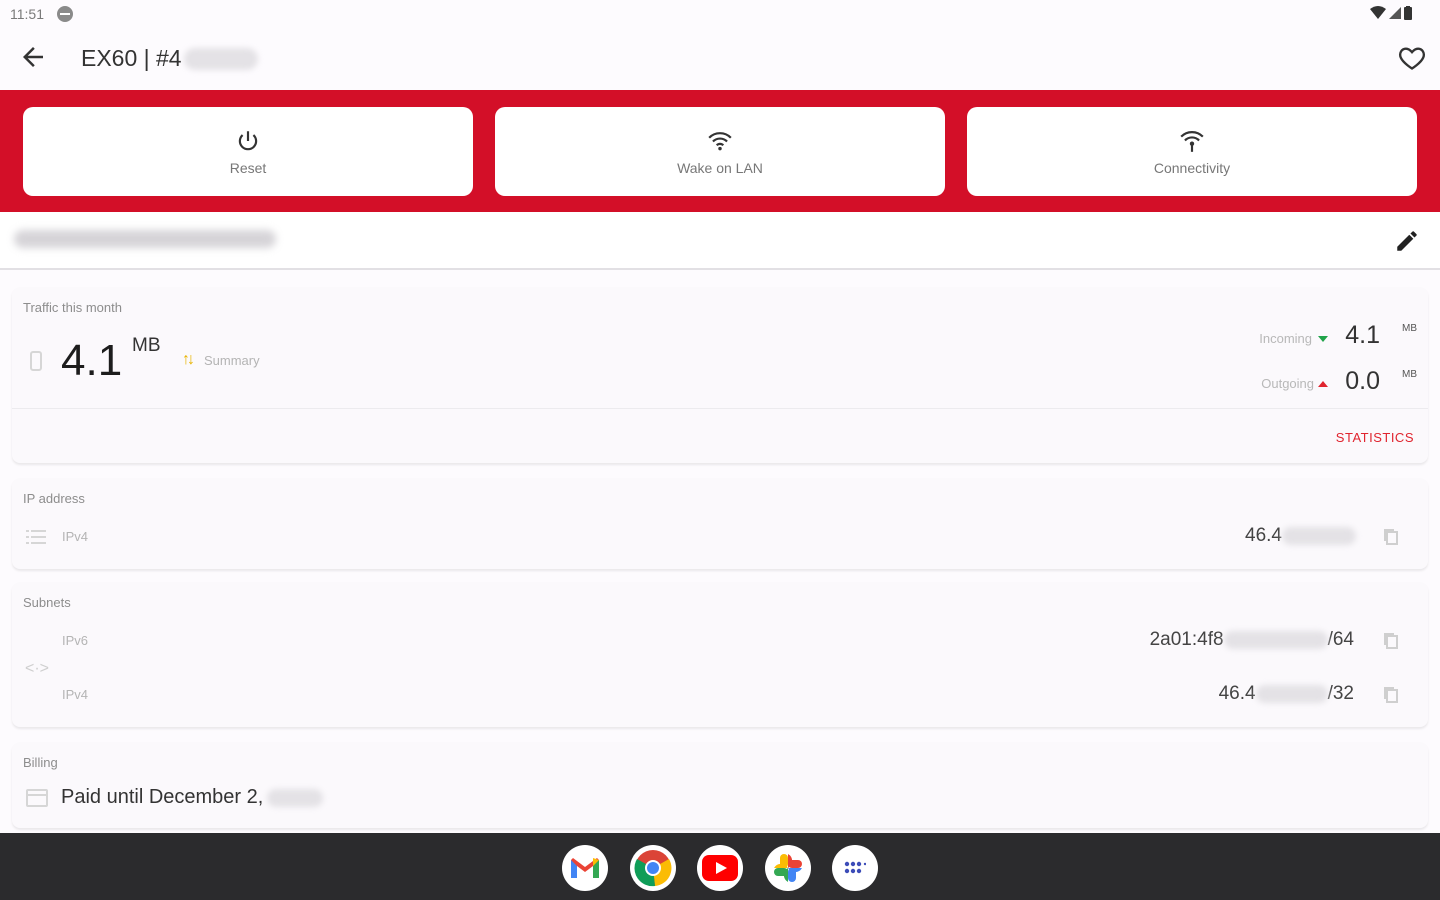 This screenshot has height=900, width=1440. Describe the element at coordinates (248, 167) in the screenshot. I see `reset-button-label: Reset` at that location.